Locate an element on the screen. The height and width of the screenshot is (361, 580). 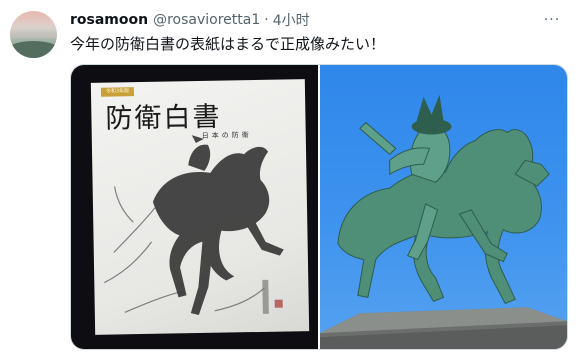
tweet-header: rosamoon @rosavioretta1 · 4小时 is located at coordinates (190, 20).